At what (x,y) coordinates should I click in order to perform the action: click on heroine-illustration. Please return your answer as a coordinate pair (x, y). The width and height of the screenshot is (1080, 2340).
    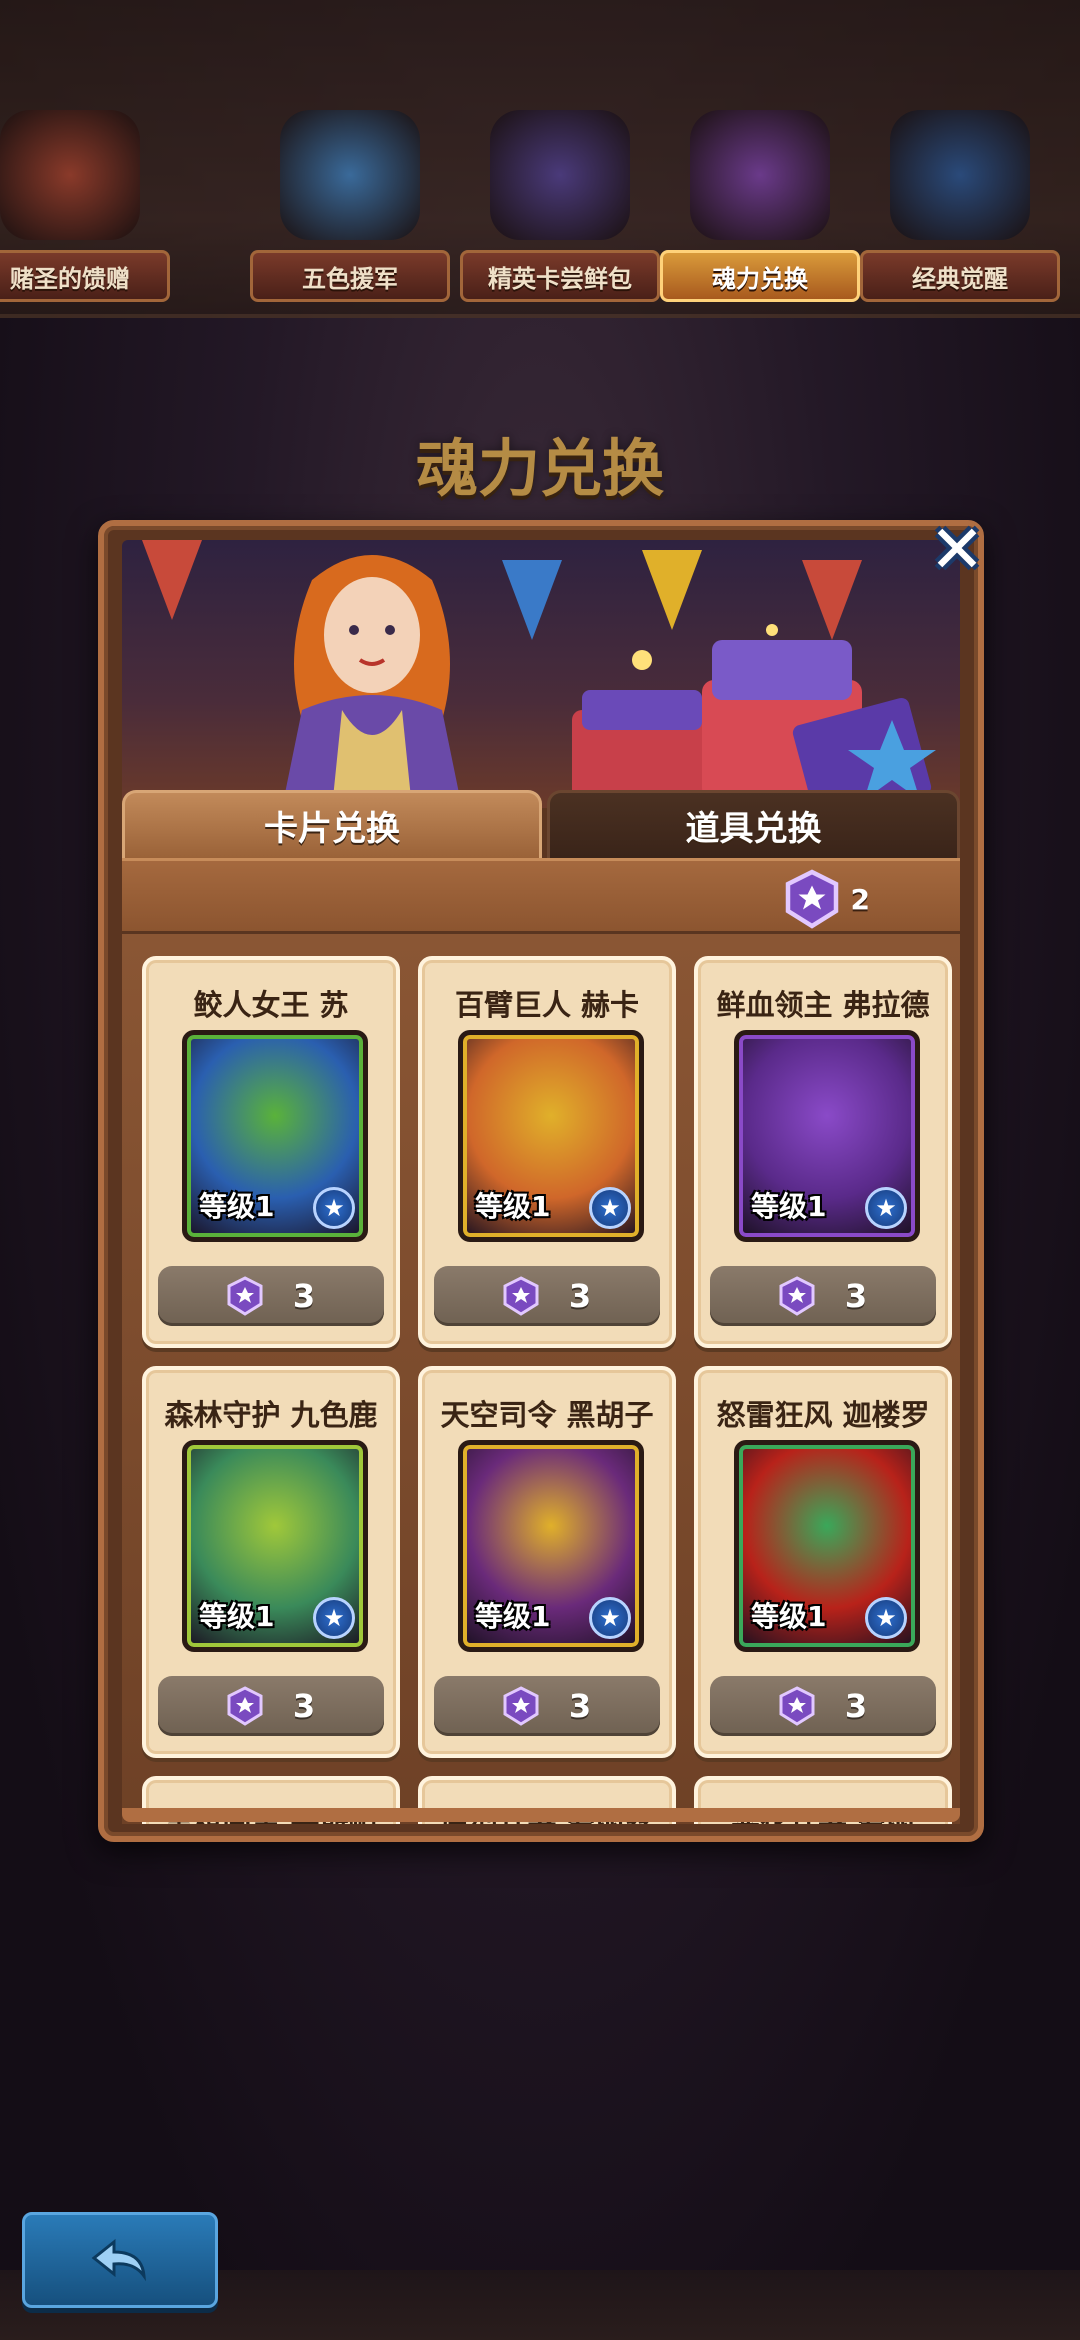
    Looking at the image, I should click on (372, 681).